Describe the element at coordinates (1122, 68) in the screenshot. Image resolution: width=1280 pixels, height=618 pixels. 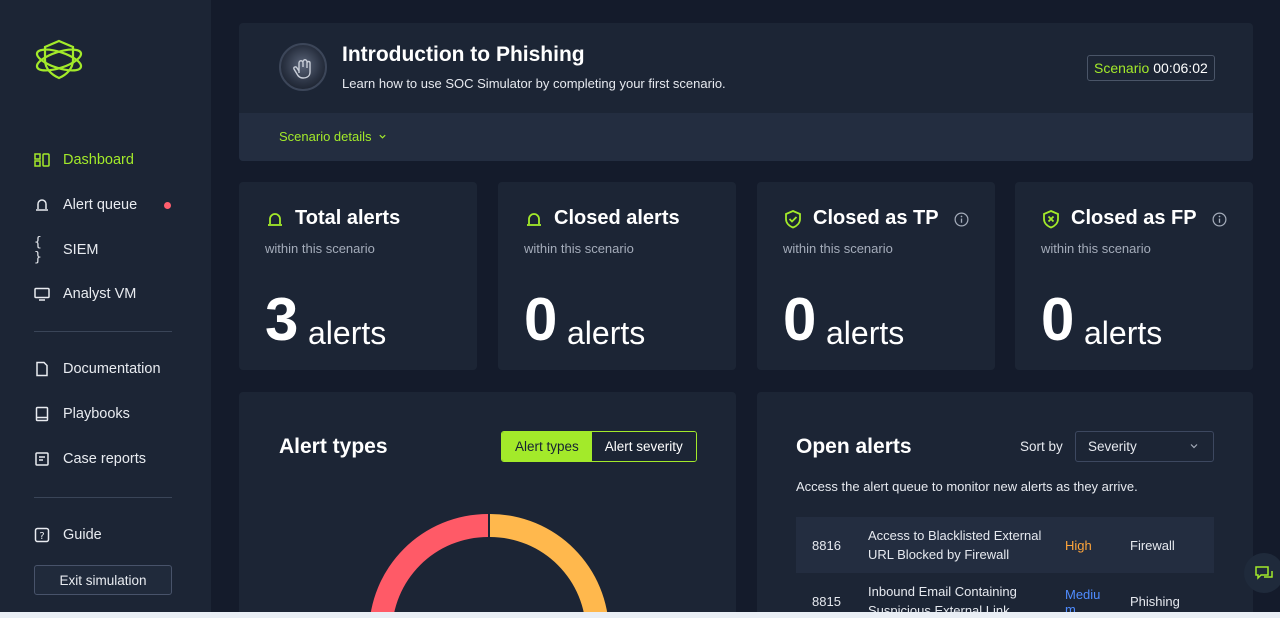
I see `timer-label: Scenario` at that location.